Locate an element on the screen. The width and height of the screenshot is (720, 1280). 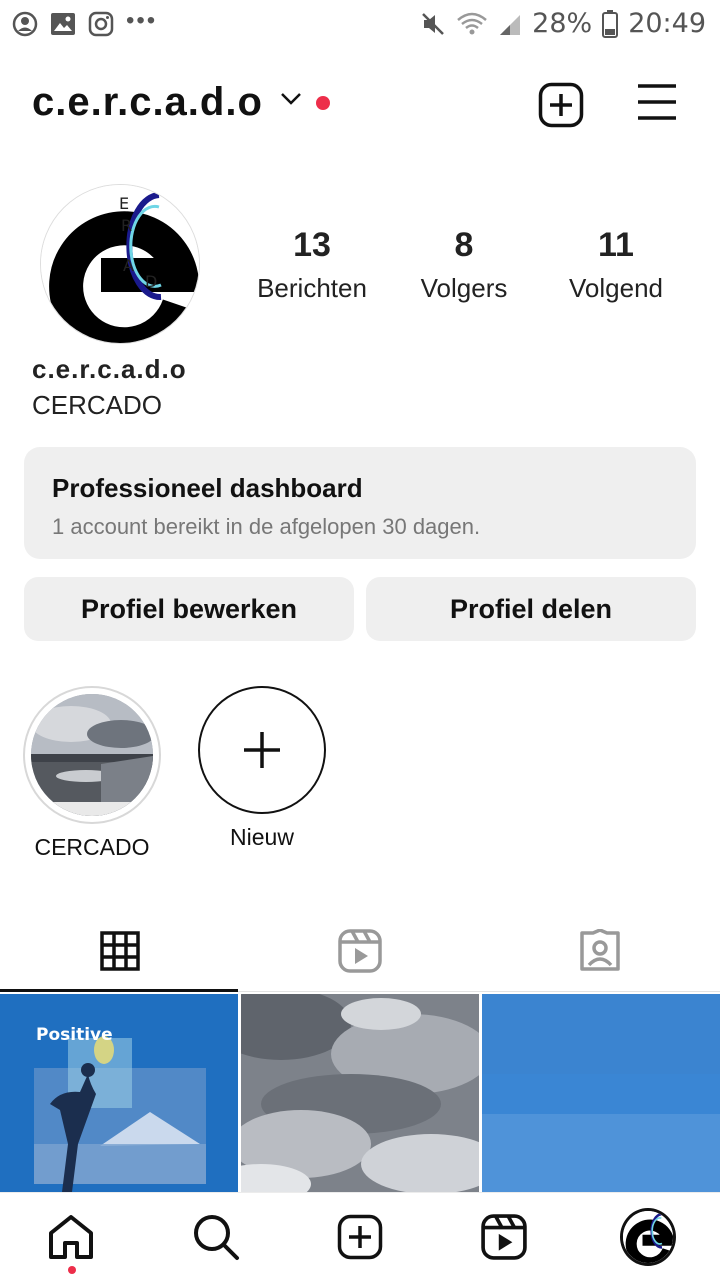
profile-name: c.e.r.c.a.d.o is located at coordinates (109, 369).